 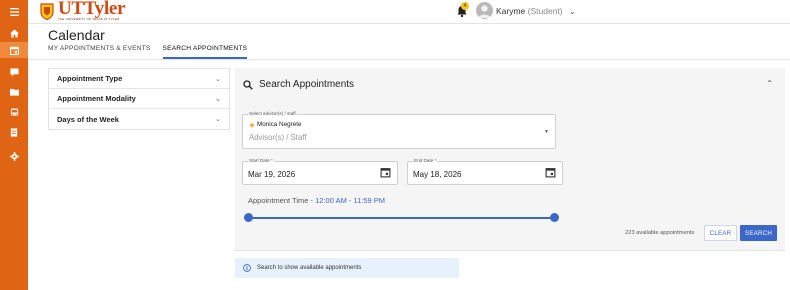 I want to click on filter-label: Appointment Modality, so click(x=96, y=98).